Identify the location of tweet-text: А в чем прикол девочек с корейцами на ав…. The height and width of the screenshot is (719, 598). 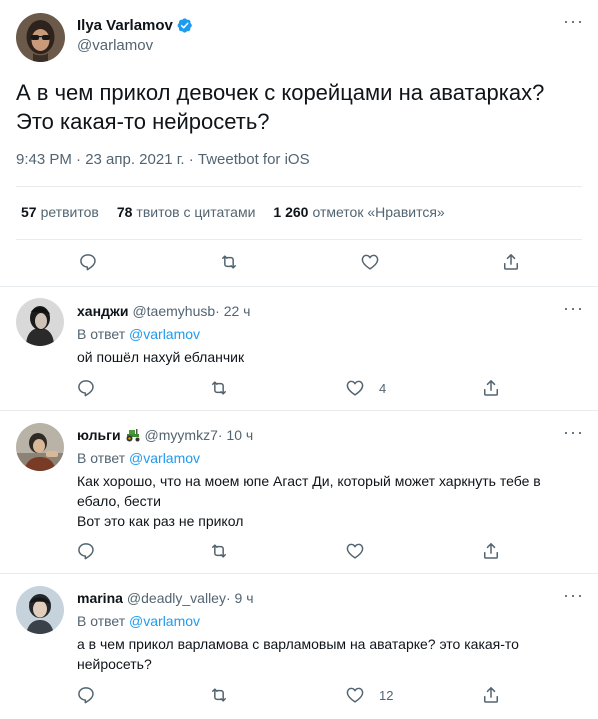
(301, 107).